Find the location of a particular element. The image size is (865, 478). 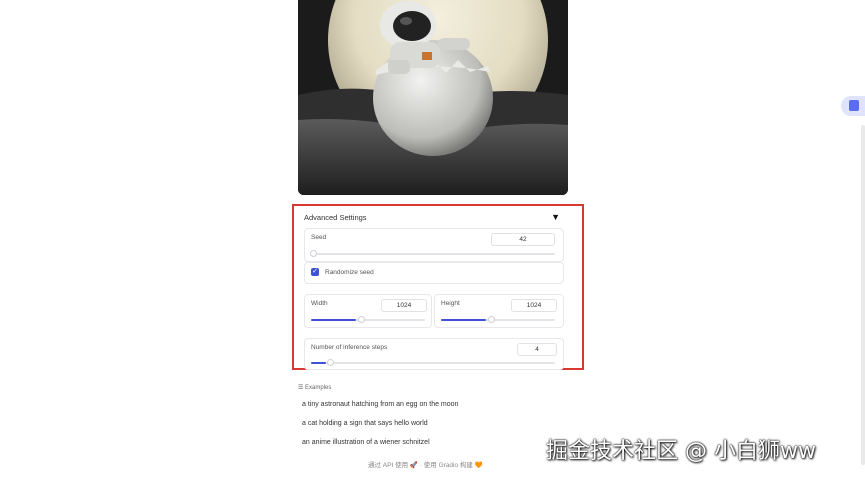

width-block: Width 1024 is located at coordinates (368, 311).